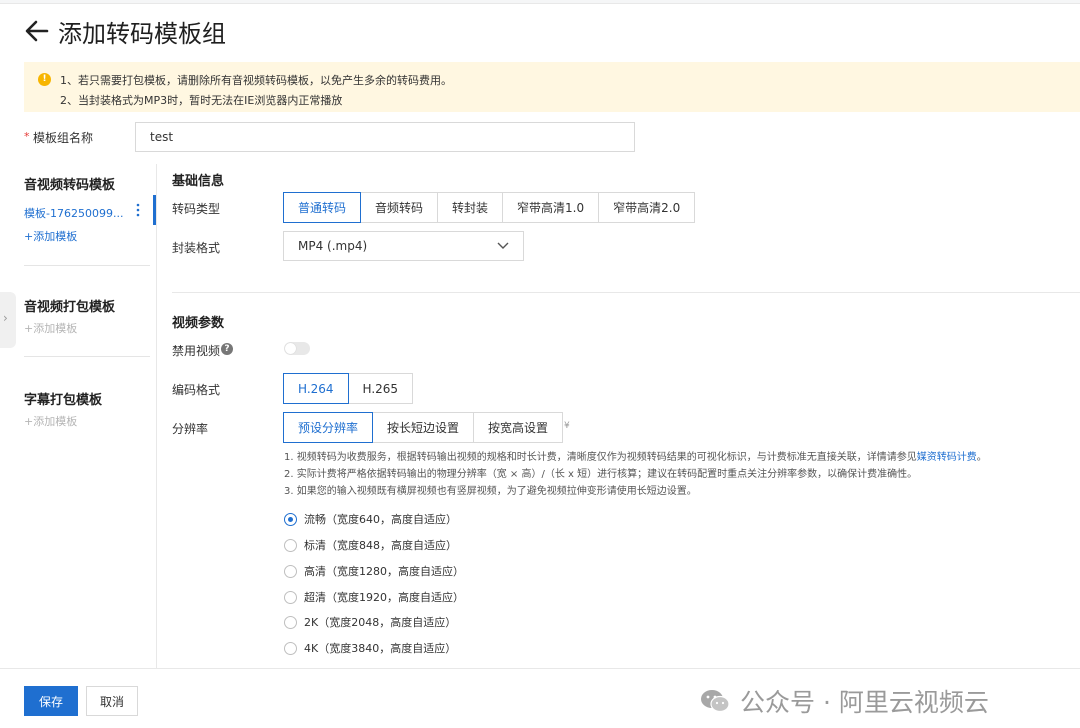 This screenshot has width=1080, height=728. What do you see at coordinates (647, 207) in the screenshot?
I see `transcode-type-option: 窄带高清2.0` at bounding box center [647, 207].